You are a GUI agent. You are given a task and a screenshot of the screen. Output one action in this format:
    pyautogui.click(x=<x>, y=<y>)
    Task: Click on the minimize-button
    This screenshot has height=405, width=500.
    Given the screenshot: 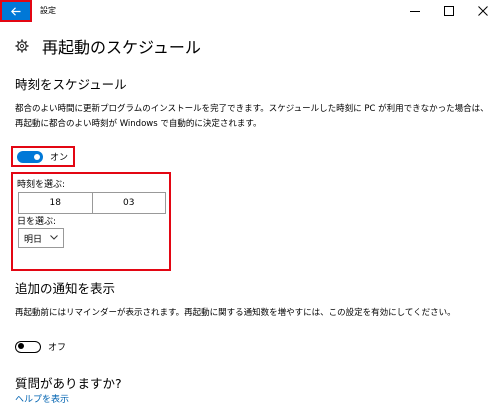 What is the action you would take?
    pyautogui.click(x=415, y=11)
    